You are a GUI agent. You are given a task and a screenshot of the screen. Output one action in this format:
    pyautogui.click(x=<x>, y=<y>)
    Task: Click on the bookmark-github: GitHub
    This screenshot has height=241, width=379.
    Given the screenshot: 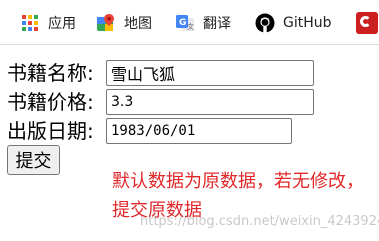 What is the action you would take?
    pyautogui.click(x=293, y=23)
    